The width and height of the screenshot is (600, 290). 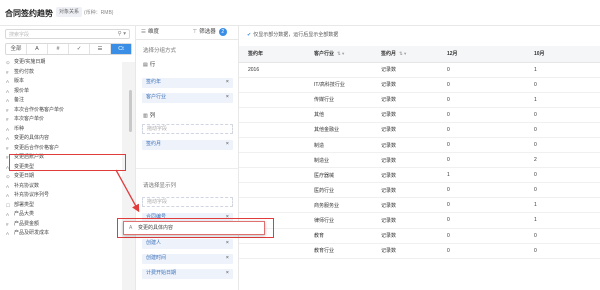 What do you see at coordinates (194, 228) in the screenshot?
I see `dragged-field-ghost: A 变更的具体内容` at bounding box center [194, 228].